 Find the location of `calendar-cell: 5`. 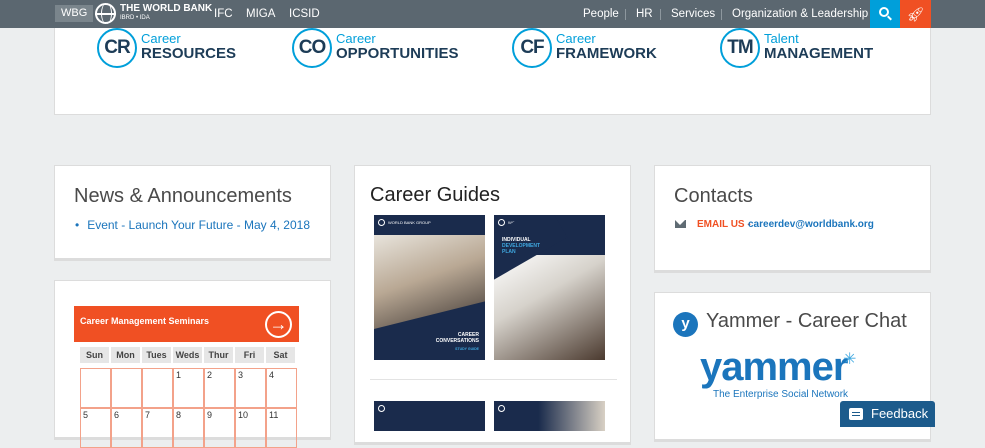

calendar-cell: 5 is located at coordinates (95, 428).